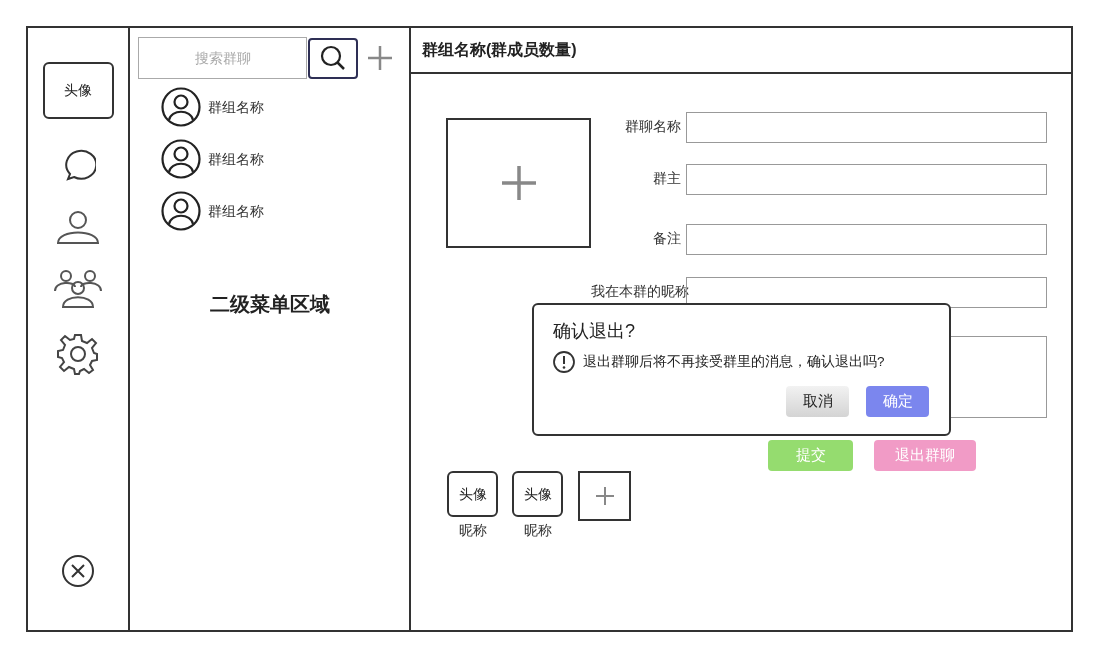  What do you see at coordinates (734, 361) in the screenshot?
I see `dialog-message: 退出群聊后将不再接受群里的消息，确认退出吗?` at bounding box center [734, 361].